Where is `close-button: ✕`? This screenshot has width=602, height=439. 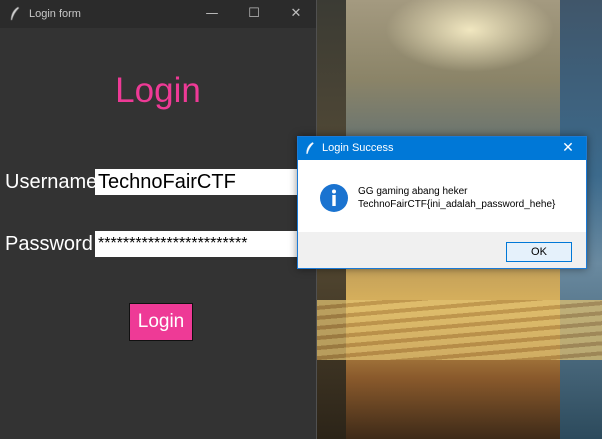
close-button: ✕ is located at coordinates (296, 14).